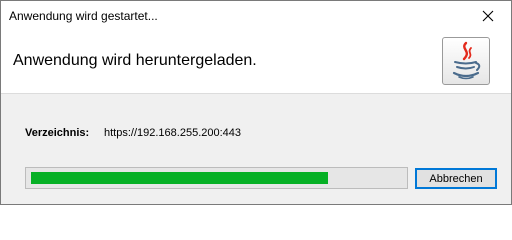 The height and width of the screenshot is (240, 512). I want to click on close-button, so click(488, 16).